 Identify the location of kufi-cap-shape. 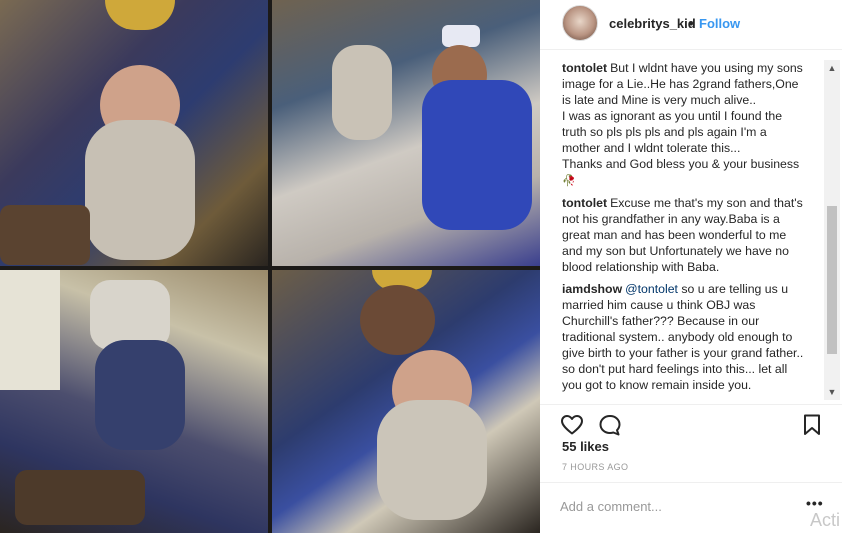
(461, 36).